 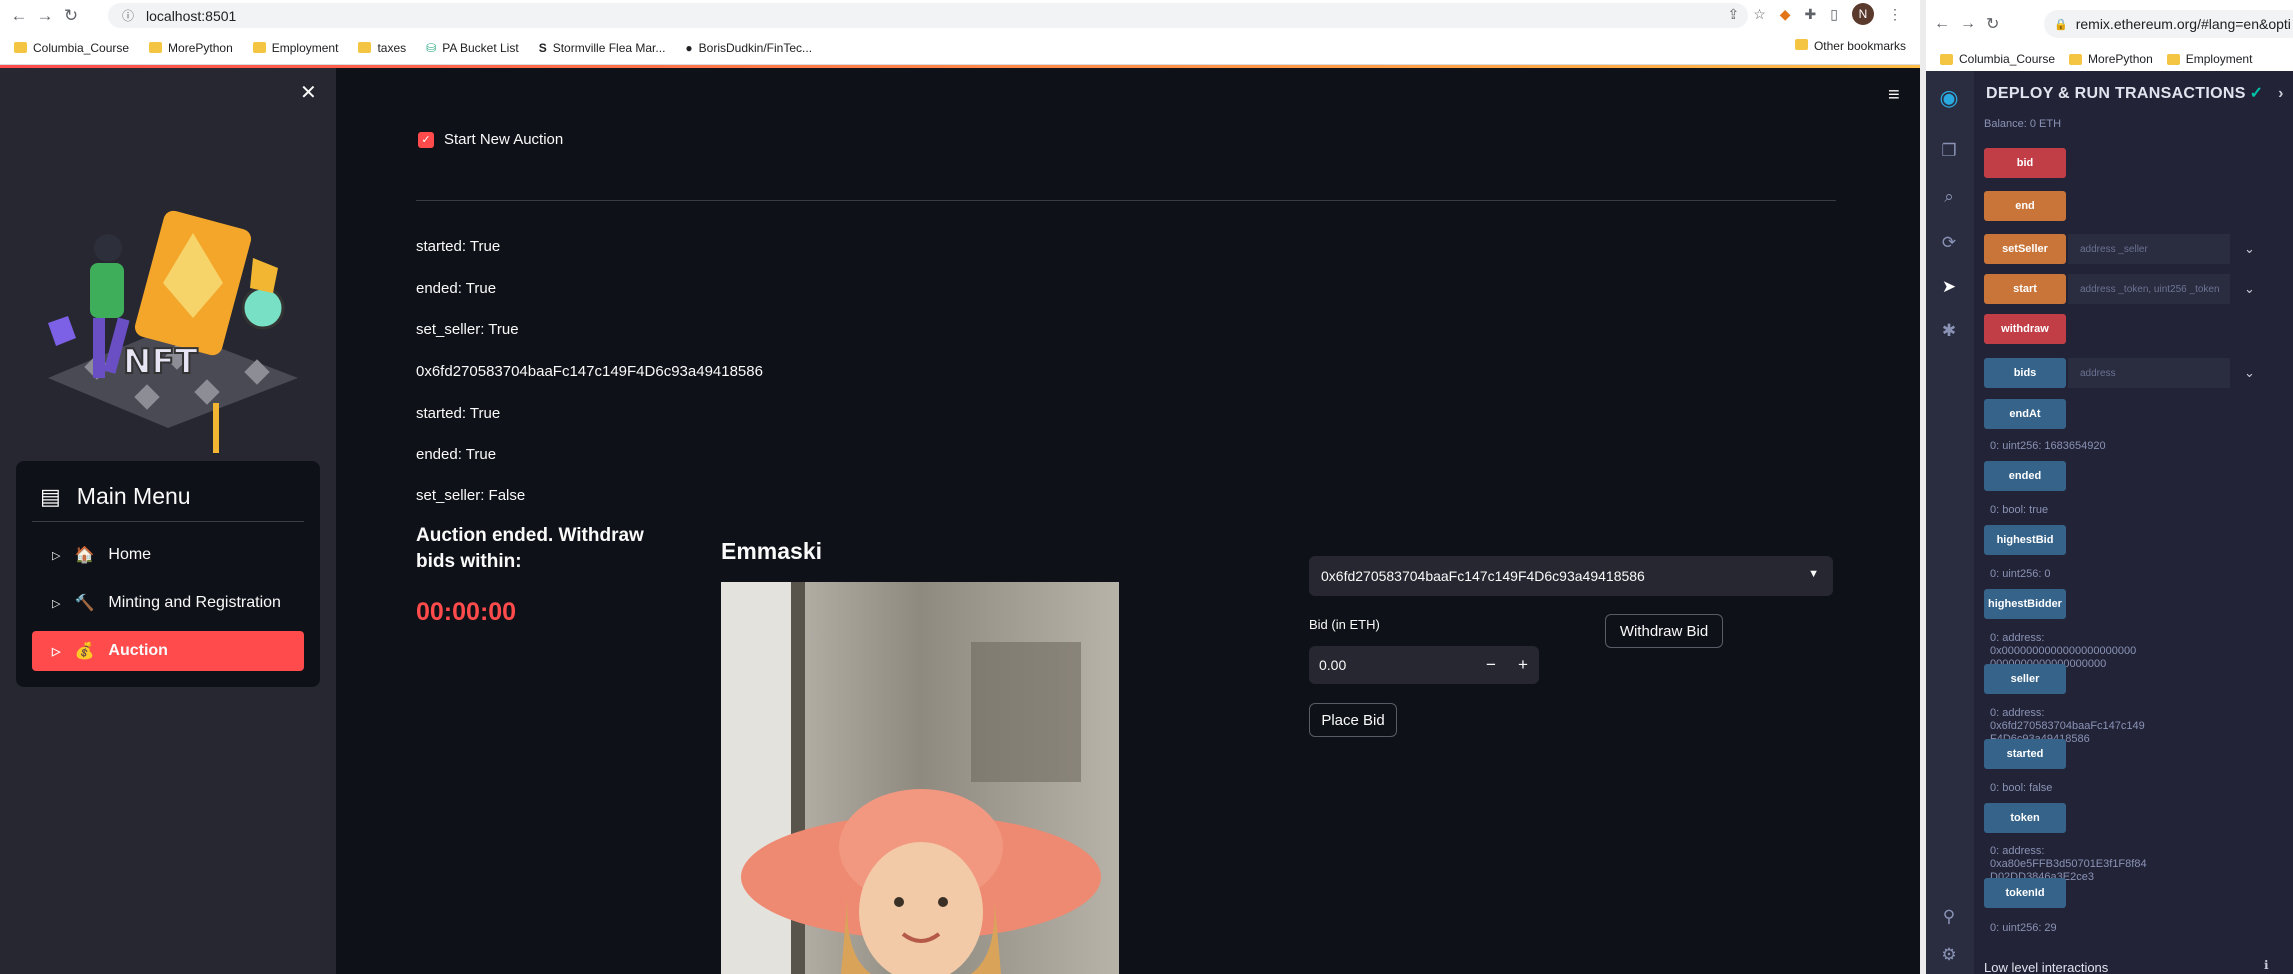 I want to click on extensions-icon: ✚, so click(x=1811, y=14).